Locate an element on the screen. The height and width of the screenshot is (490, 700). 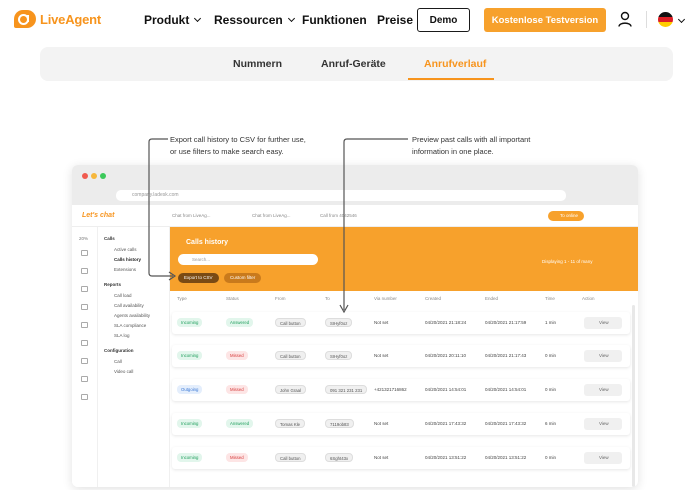
call-from-badge: John Graal is located at coordinates (291, 389).